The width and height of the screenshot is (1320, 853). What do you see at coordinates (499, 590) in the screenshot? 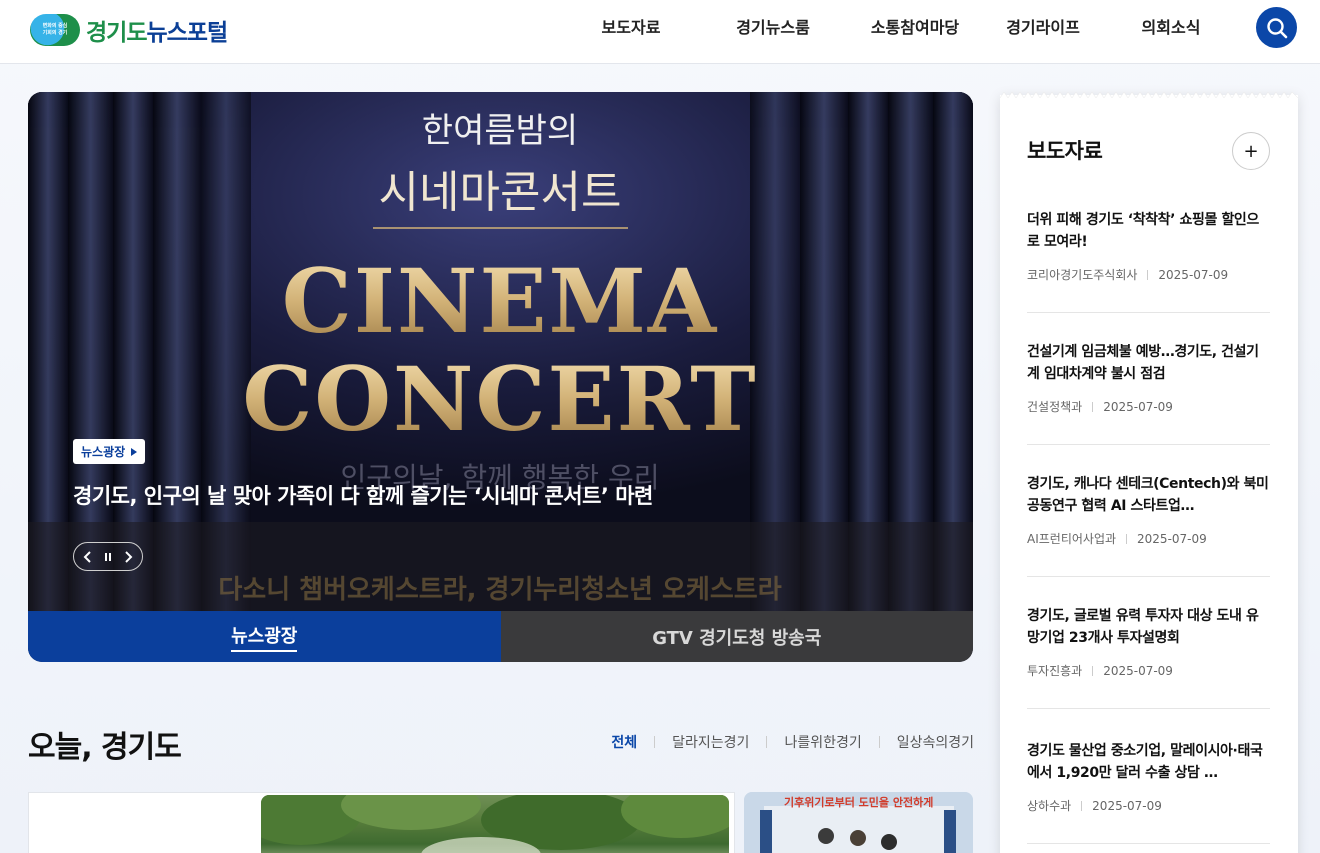
I see `poster-line6: 다소니 챔버오케스트라, 경기누리청소년 오케스트라` at bounding box center [499, 590].